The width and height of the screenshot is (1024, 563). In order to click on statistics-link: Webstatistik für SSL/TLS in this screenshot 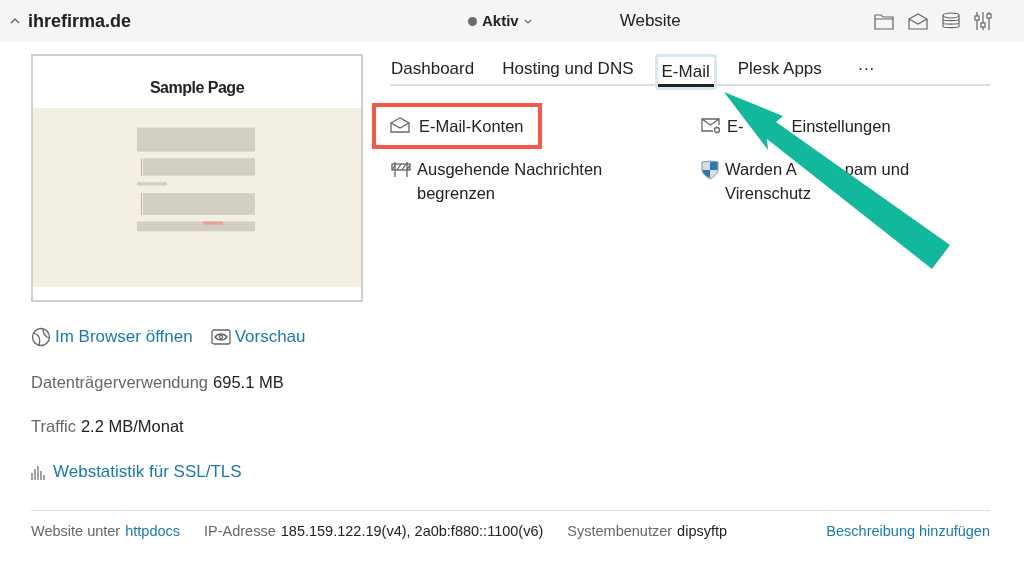, I will do `click(197, 472)`.